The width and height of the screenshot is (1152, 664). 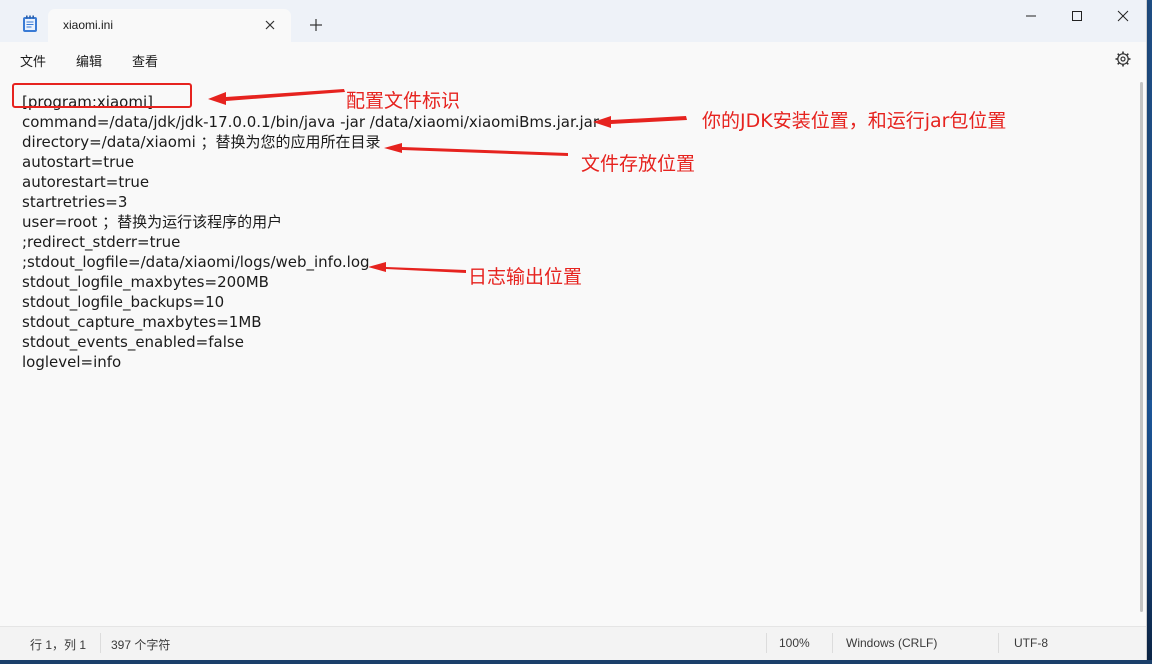 What do you see at coordinates (891, 643) in the screenshot?
I see `line-ending: Windows (CRLF)` at bounding box center [891, 643].